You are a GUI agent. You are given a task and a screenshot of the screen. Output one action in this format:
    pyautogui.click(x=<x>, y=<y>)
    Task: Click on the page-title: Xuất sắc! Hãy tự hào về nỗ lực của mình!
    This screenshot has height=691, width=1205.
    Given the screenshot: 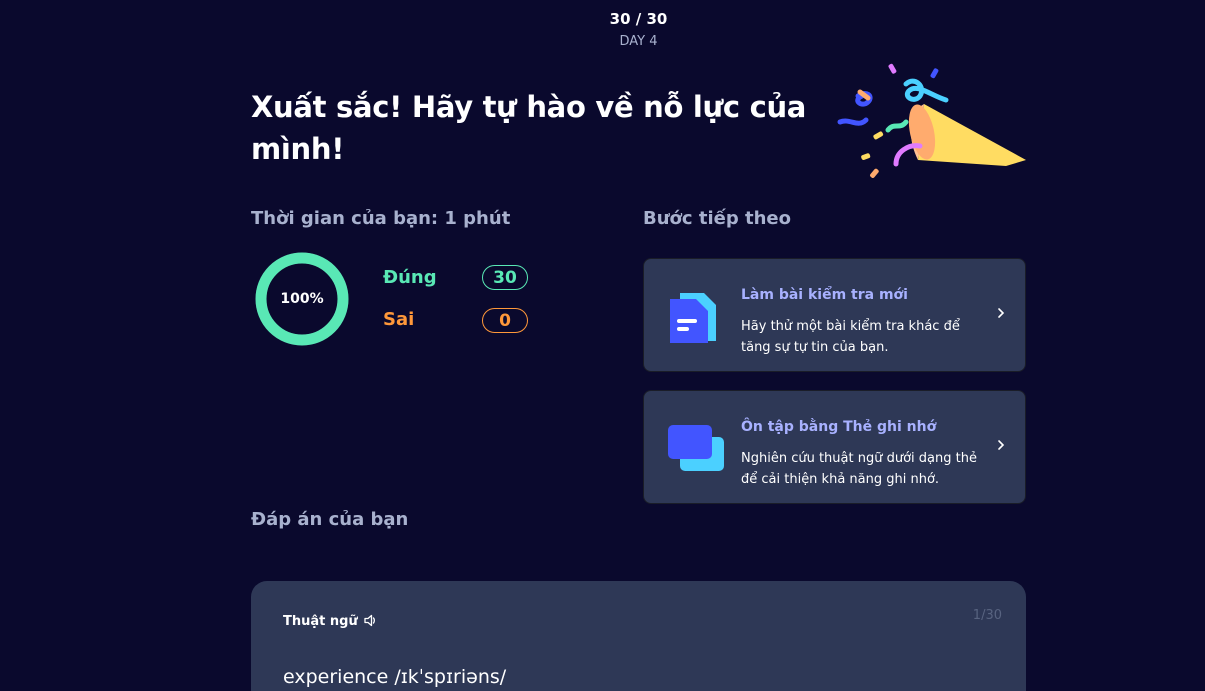 What is the action you would take?
    pyautogui.click(x=529, y=128)
    